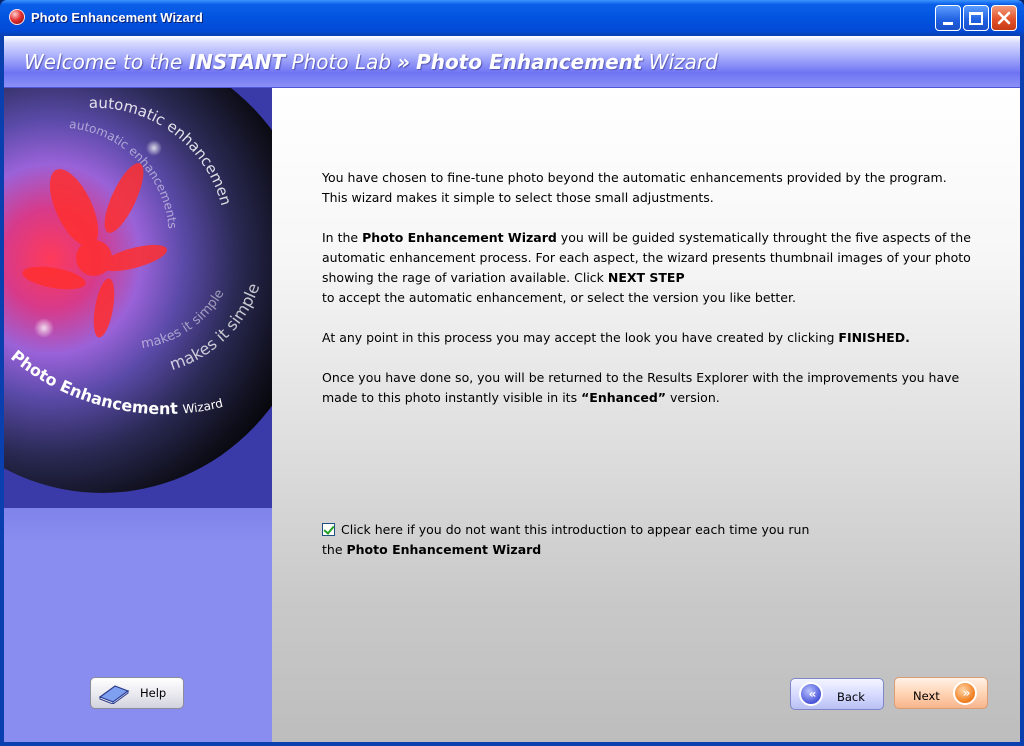 The height and width of the screenshot is (746, 1024). Describe the element at coordinates (114, 694) in the screenshot. I see `help-book-icon` at that location.